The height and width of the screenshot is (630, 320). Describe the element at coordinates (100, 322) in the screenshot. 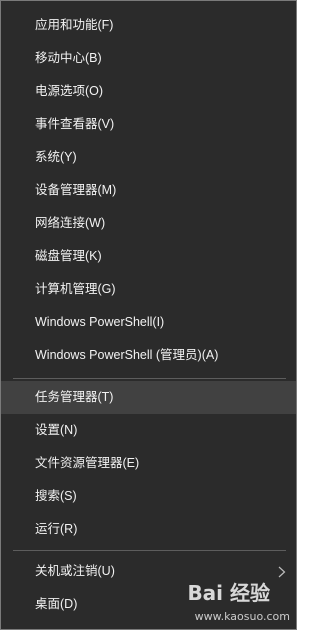

I see `menu-item-label: Windows PowerShell(I)` at that location.